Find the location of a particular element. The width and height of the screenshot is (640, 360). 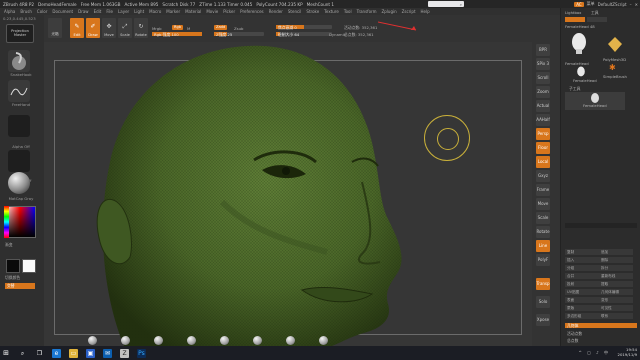

geometry-edit-button: 几何体编辑 is located at coordinates (616, 292).